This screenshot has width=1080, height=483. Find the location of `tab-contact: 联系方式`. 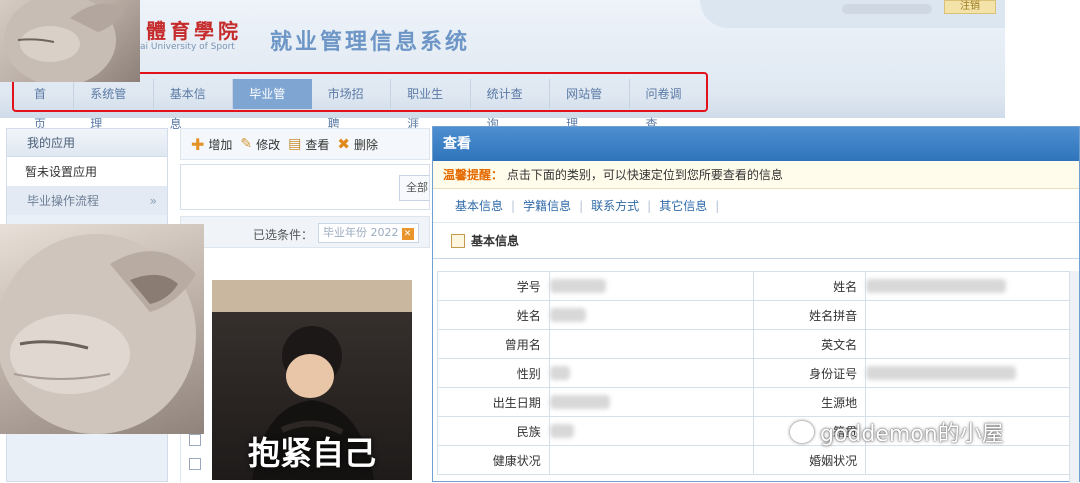

tab-contact: 联系方式 is located at coordinates (615, 205).